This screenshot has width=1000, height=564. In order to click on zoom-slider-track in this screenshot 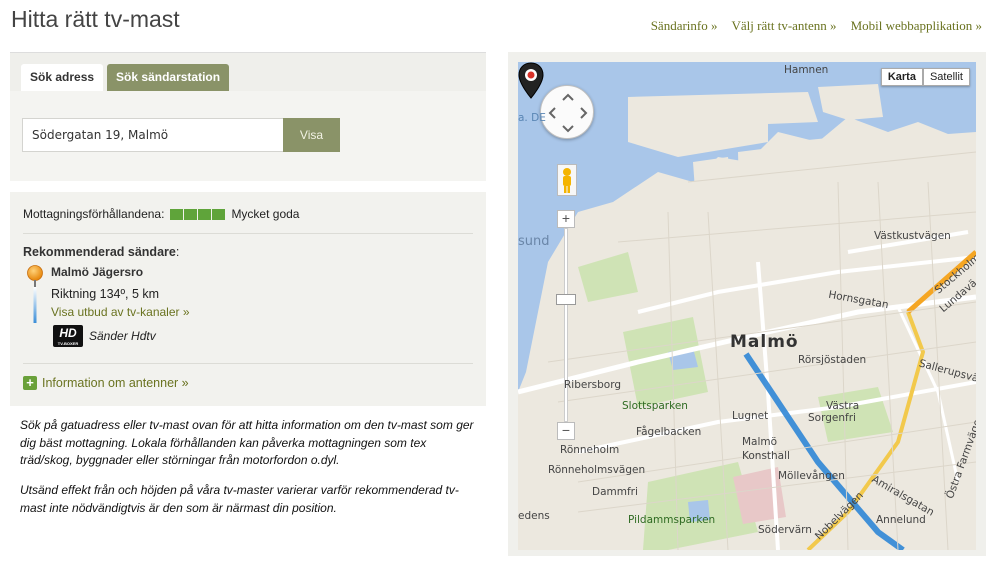, I will do `click(566, 325)`.